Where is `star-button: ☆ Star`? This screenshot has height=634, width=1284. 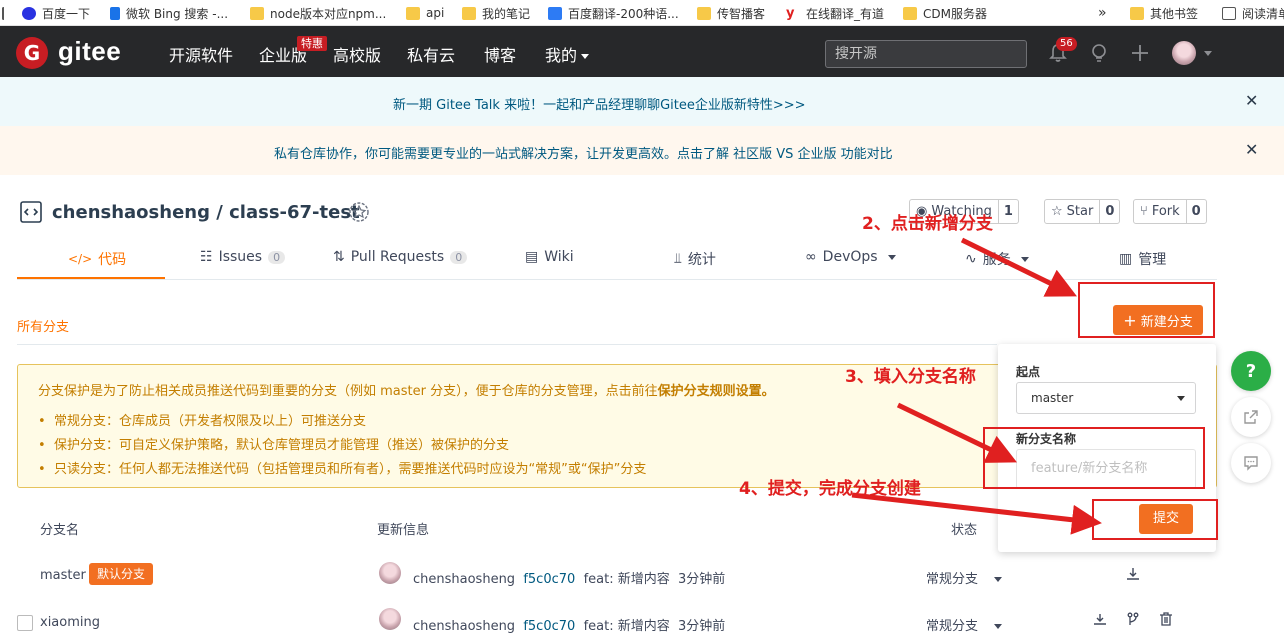
star-button: ☆ Star is located at coordinates (1072, 211).